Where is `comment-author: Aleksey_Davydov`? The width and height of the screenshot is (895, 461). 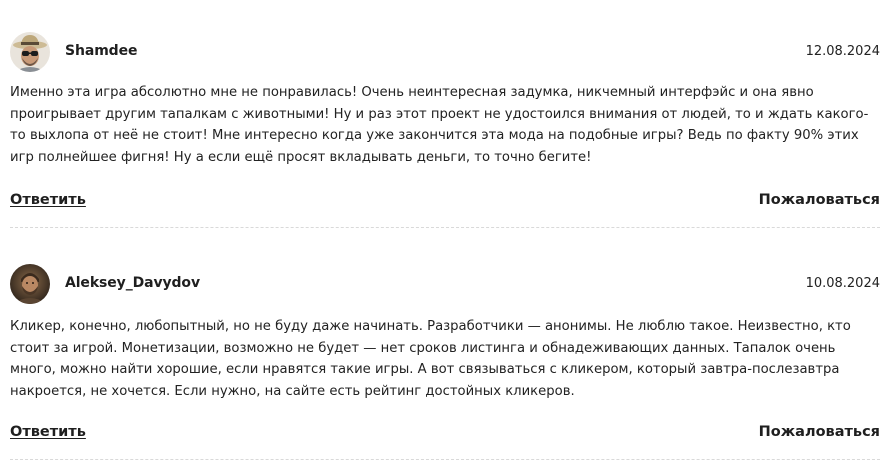 comment-author: Aleksey_Davydov is located at coordinates (132, 283).